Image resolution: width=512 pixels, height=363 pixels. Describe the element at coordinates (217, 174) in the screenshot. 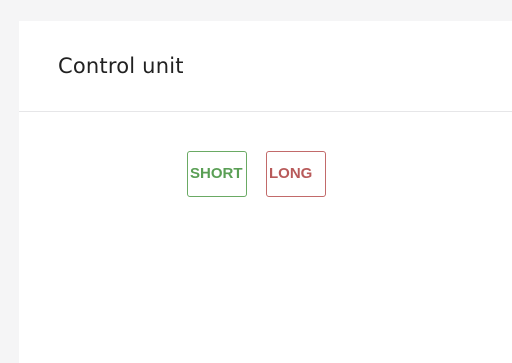

I see `short-button: SHORT` at that location.